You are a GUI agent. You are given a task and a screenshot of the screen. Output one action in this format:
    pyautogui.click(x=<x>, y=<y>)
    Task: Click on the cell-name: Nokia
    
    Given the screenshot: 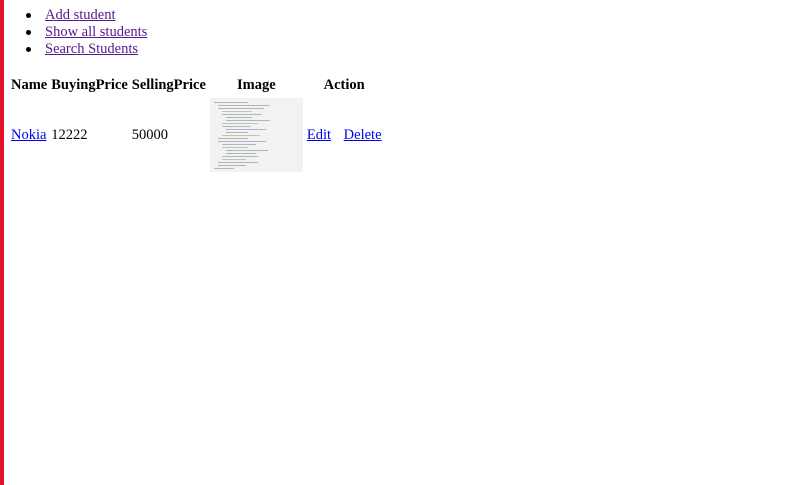 What is the action you would take?
    pyautogui.click(x=29, y=135)
    